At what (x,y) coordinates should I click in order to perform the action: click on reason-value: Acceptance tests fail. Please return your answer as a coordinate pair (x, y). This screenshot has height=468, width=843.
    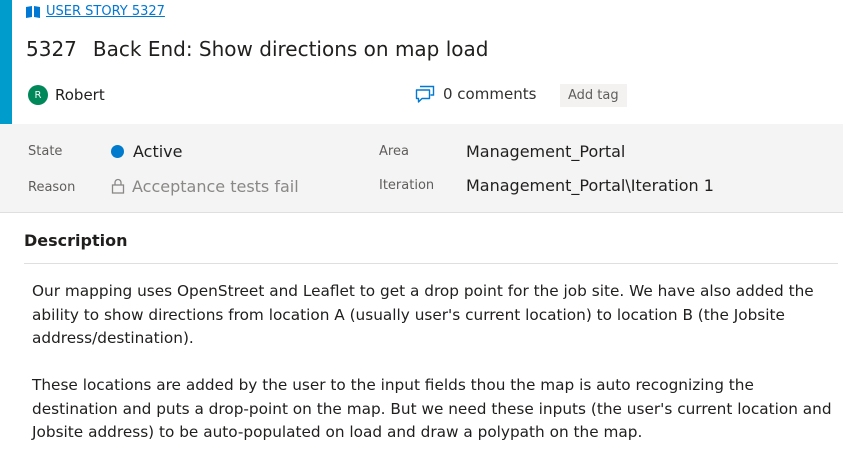
    Looking at the image, I should click on (215, 186).